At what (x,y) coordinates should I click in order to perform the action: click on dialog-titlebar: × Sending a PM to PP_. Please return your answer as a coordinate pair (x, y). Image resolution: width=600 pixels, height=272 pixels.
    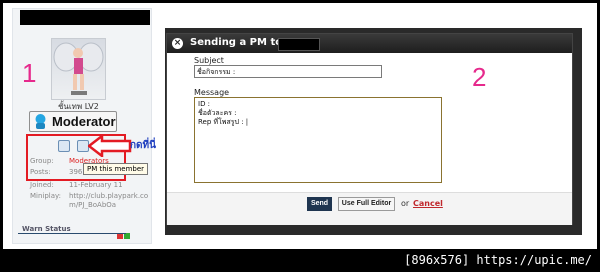
    Looking at the image, I should click on (369, 43).